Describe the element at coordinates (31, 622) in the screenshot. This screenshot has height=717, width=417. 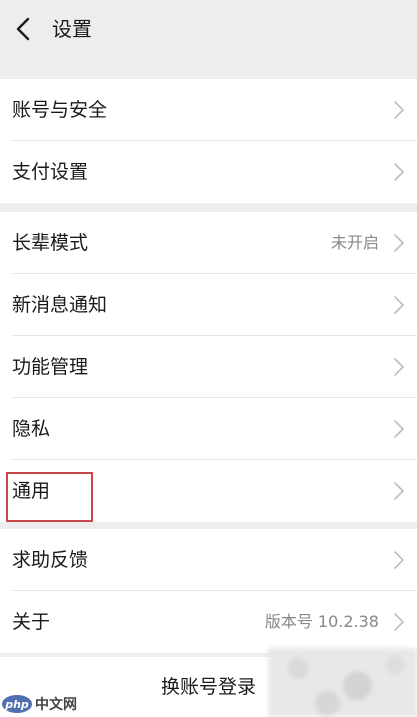
I see `settings-item-label: 关于` at that location.